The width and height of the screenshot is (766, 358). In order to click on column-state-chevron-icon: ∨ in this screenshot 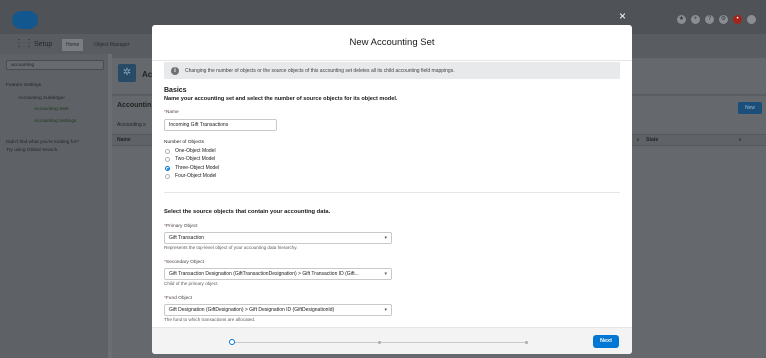, I will do `click(740, 140)`.